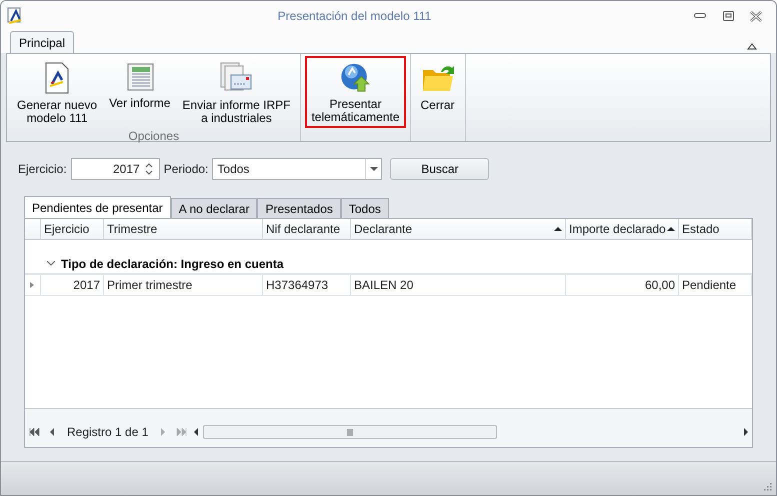 This screenshot has width=777, height=496. What do you see at coordinates (115, 169) in the screenshot?
I see `year-spin-field: 2017` at bounding box center [115, 169].